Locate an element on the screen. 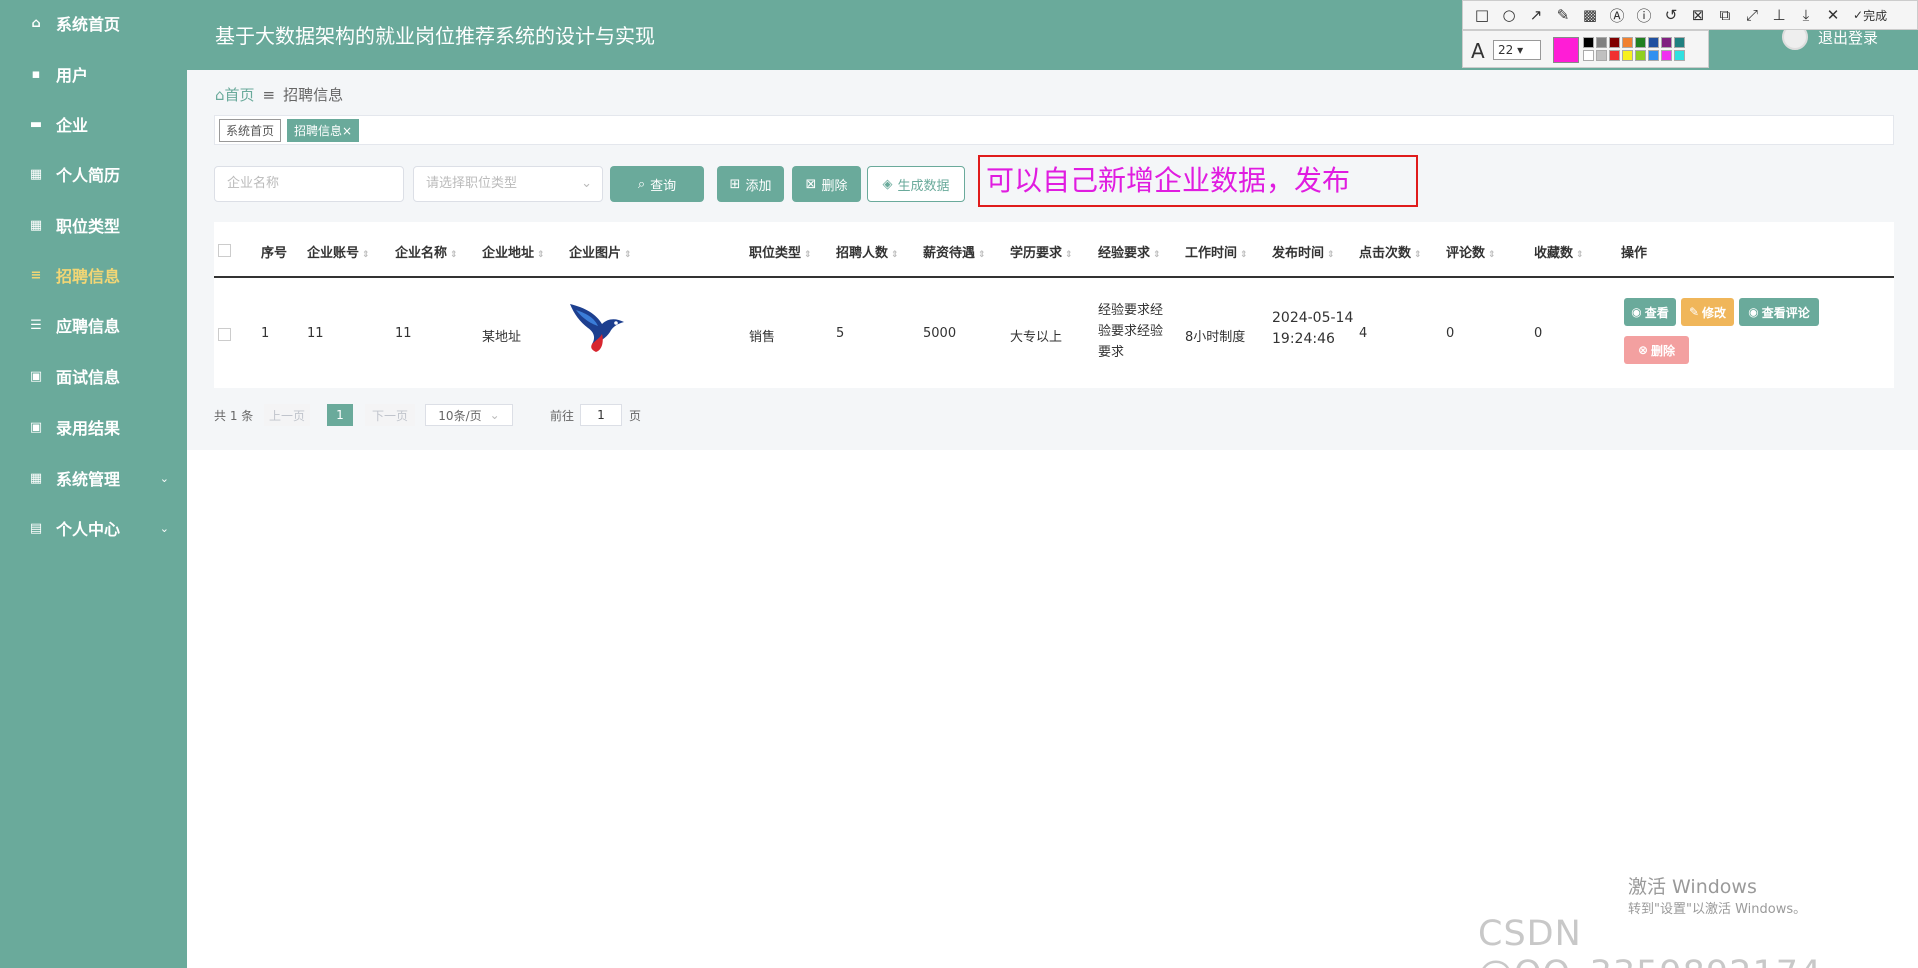 The image size is (1918, 968). sidebar-item-recruit: ≡ 招聘信息 is located at coordinates (93, 275).